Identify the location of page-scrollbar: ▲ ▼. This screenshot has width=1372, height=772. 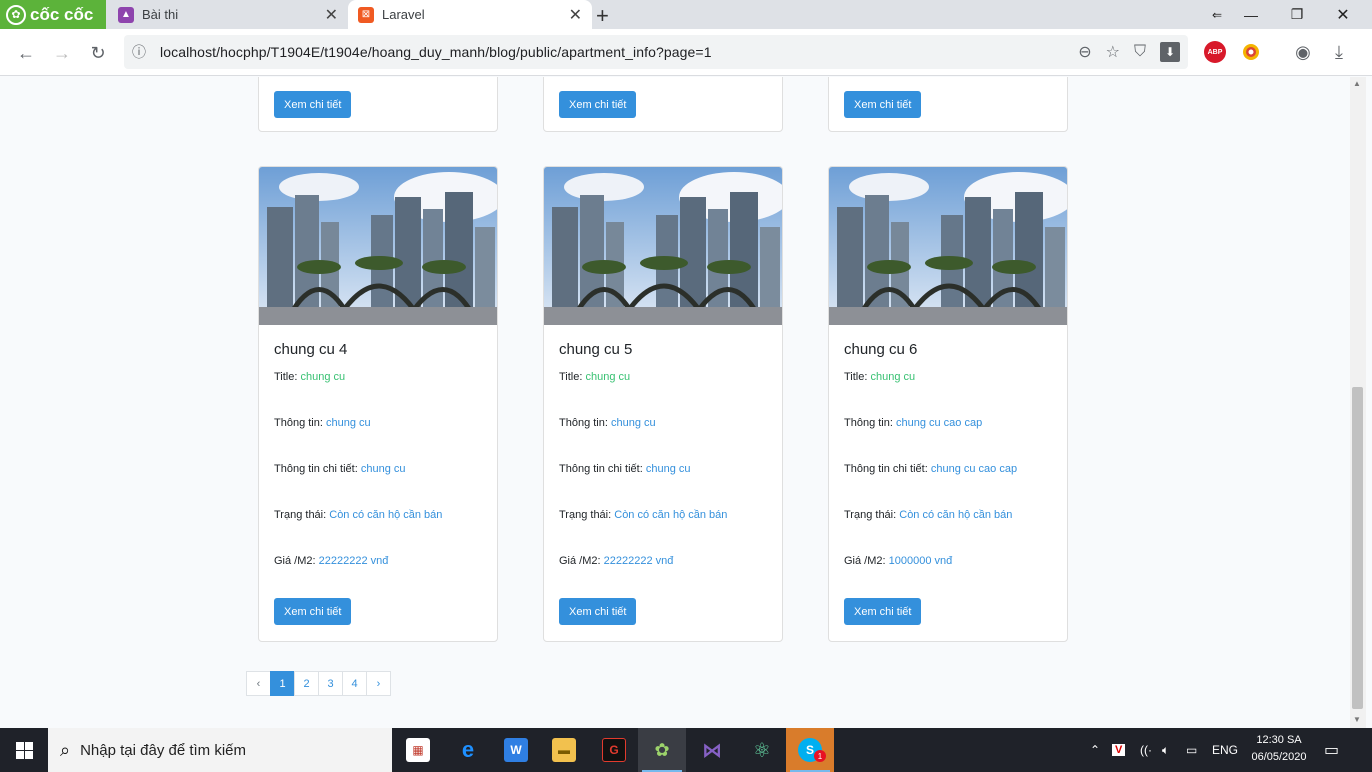
(1358, 402).